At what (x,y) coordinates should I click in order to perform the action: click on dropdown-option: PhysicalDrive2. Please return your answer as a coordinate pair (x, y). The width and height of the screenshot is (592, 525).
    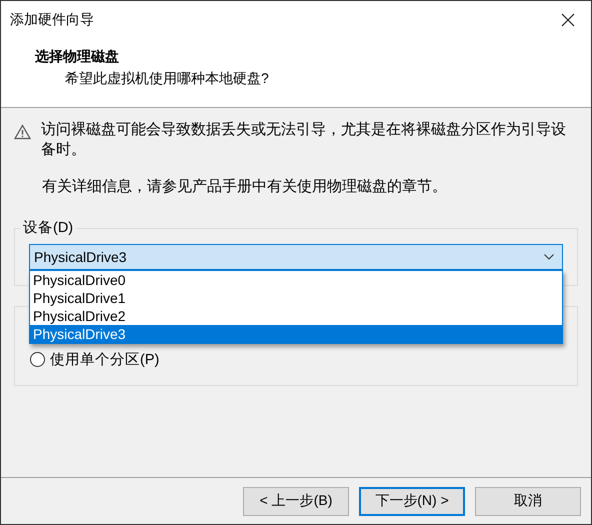
    Looking at the image, I should click on (296, 316).